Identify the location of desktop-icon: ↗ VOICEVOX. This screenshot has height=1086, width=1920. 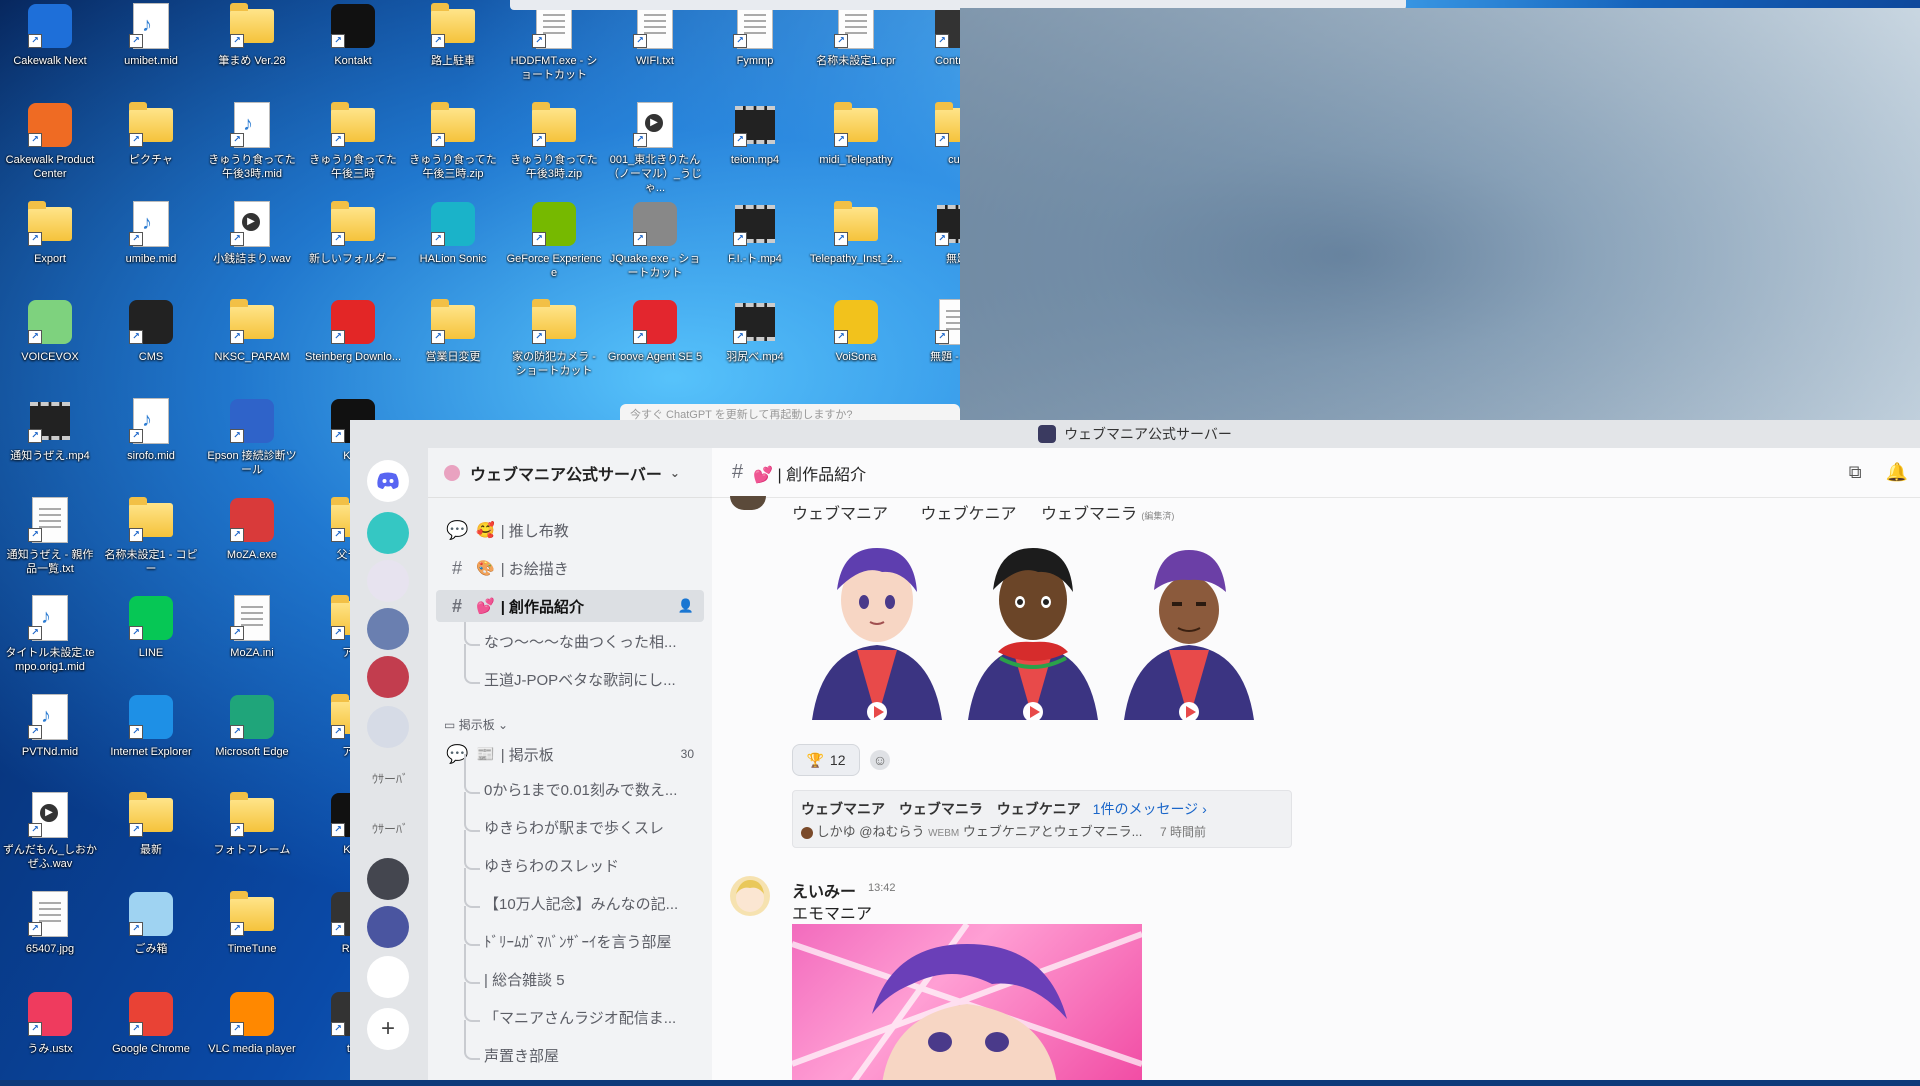
(50, 346).